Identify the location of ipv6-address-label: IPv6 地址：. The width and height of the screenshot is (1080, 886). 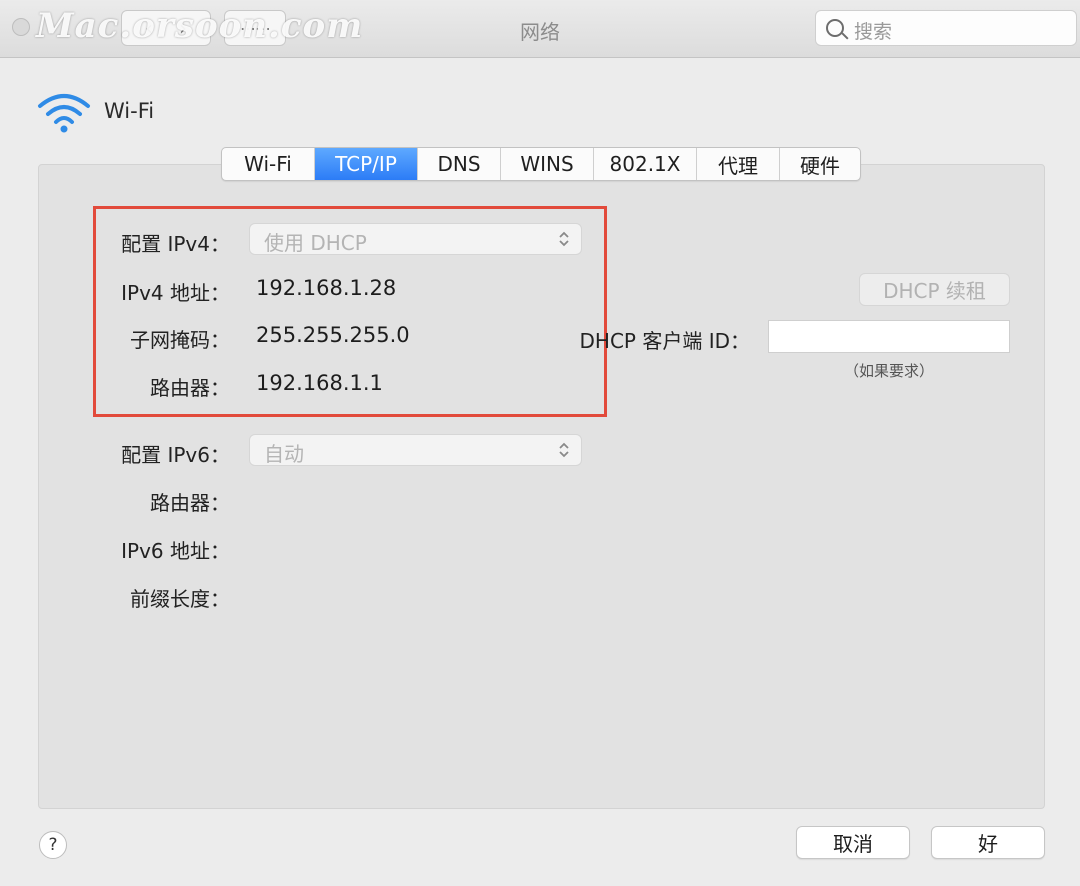
(175, 551).